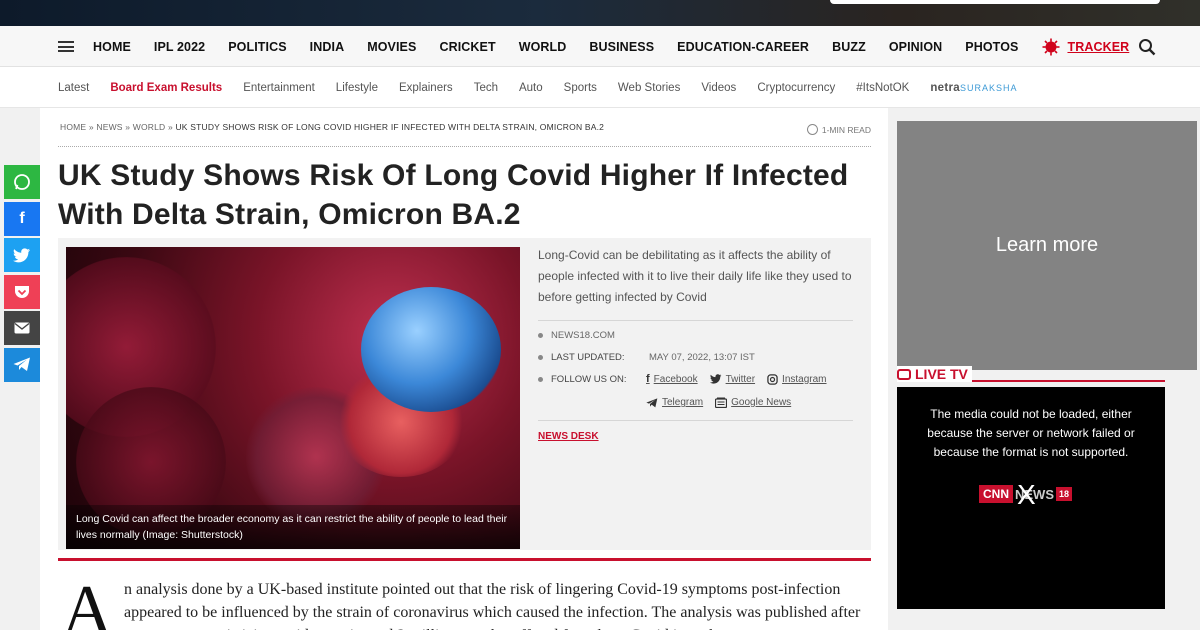  What do you see at coordinates (66, 46) in the screenshot?
I see `hamburger-menu-icon` at bounding box center [66, 46].